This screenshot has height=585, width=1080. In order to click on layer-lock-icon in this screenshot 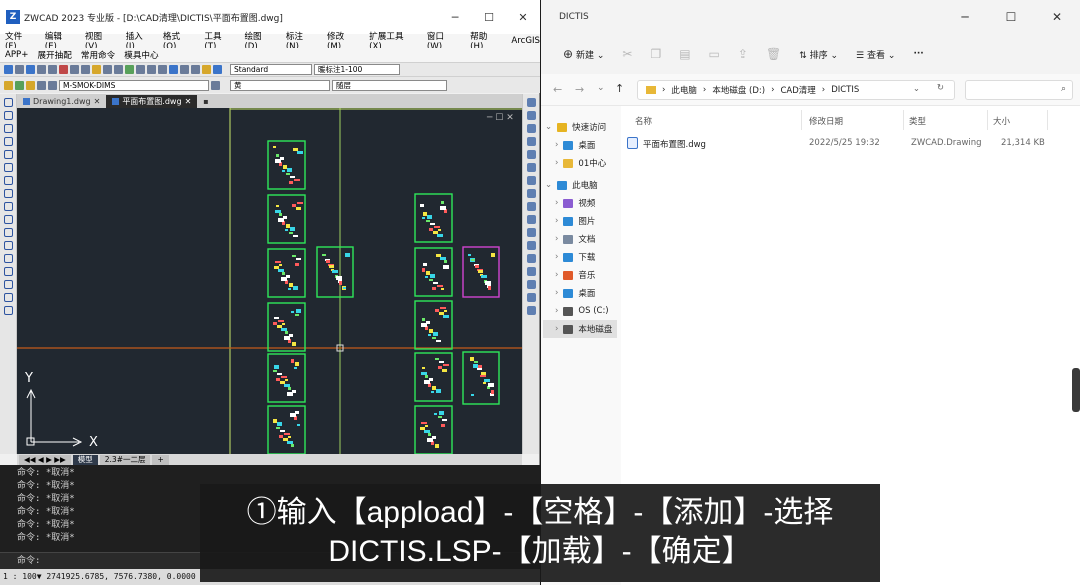, I will do `click(41, 85)`.